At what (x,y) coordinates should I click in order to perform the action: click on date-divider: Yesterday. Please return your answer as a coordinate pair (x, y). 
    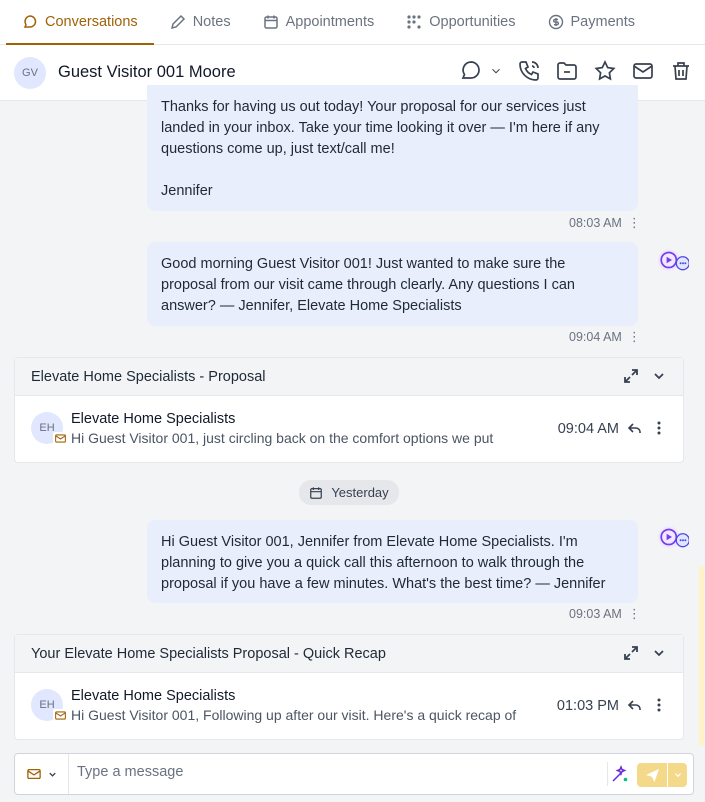
    Looking at the image, I should click on (349, 492).